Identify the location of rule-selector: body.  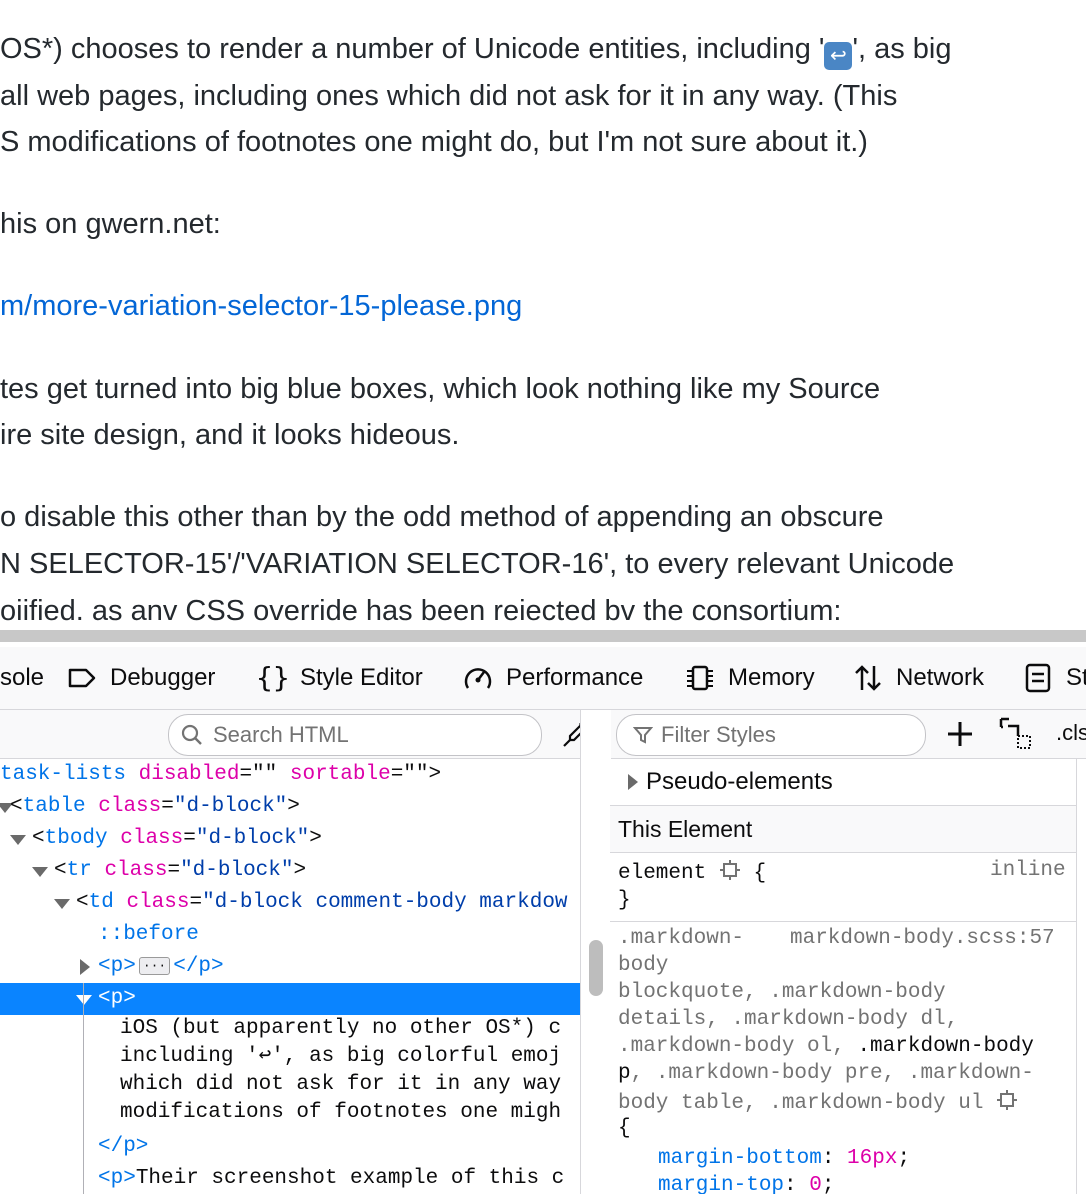
(643, 965).